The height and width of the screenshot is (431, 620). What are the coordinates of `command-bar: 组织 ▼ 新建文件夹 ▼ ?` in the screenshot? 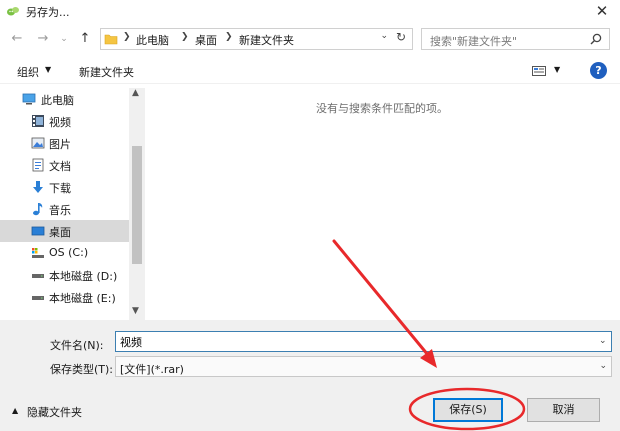 It's located at (310, 71).